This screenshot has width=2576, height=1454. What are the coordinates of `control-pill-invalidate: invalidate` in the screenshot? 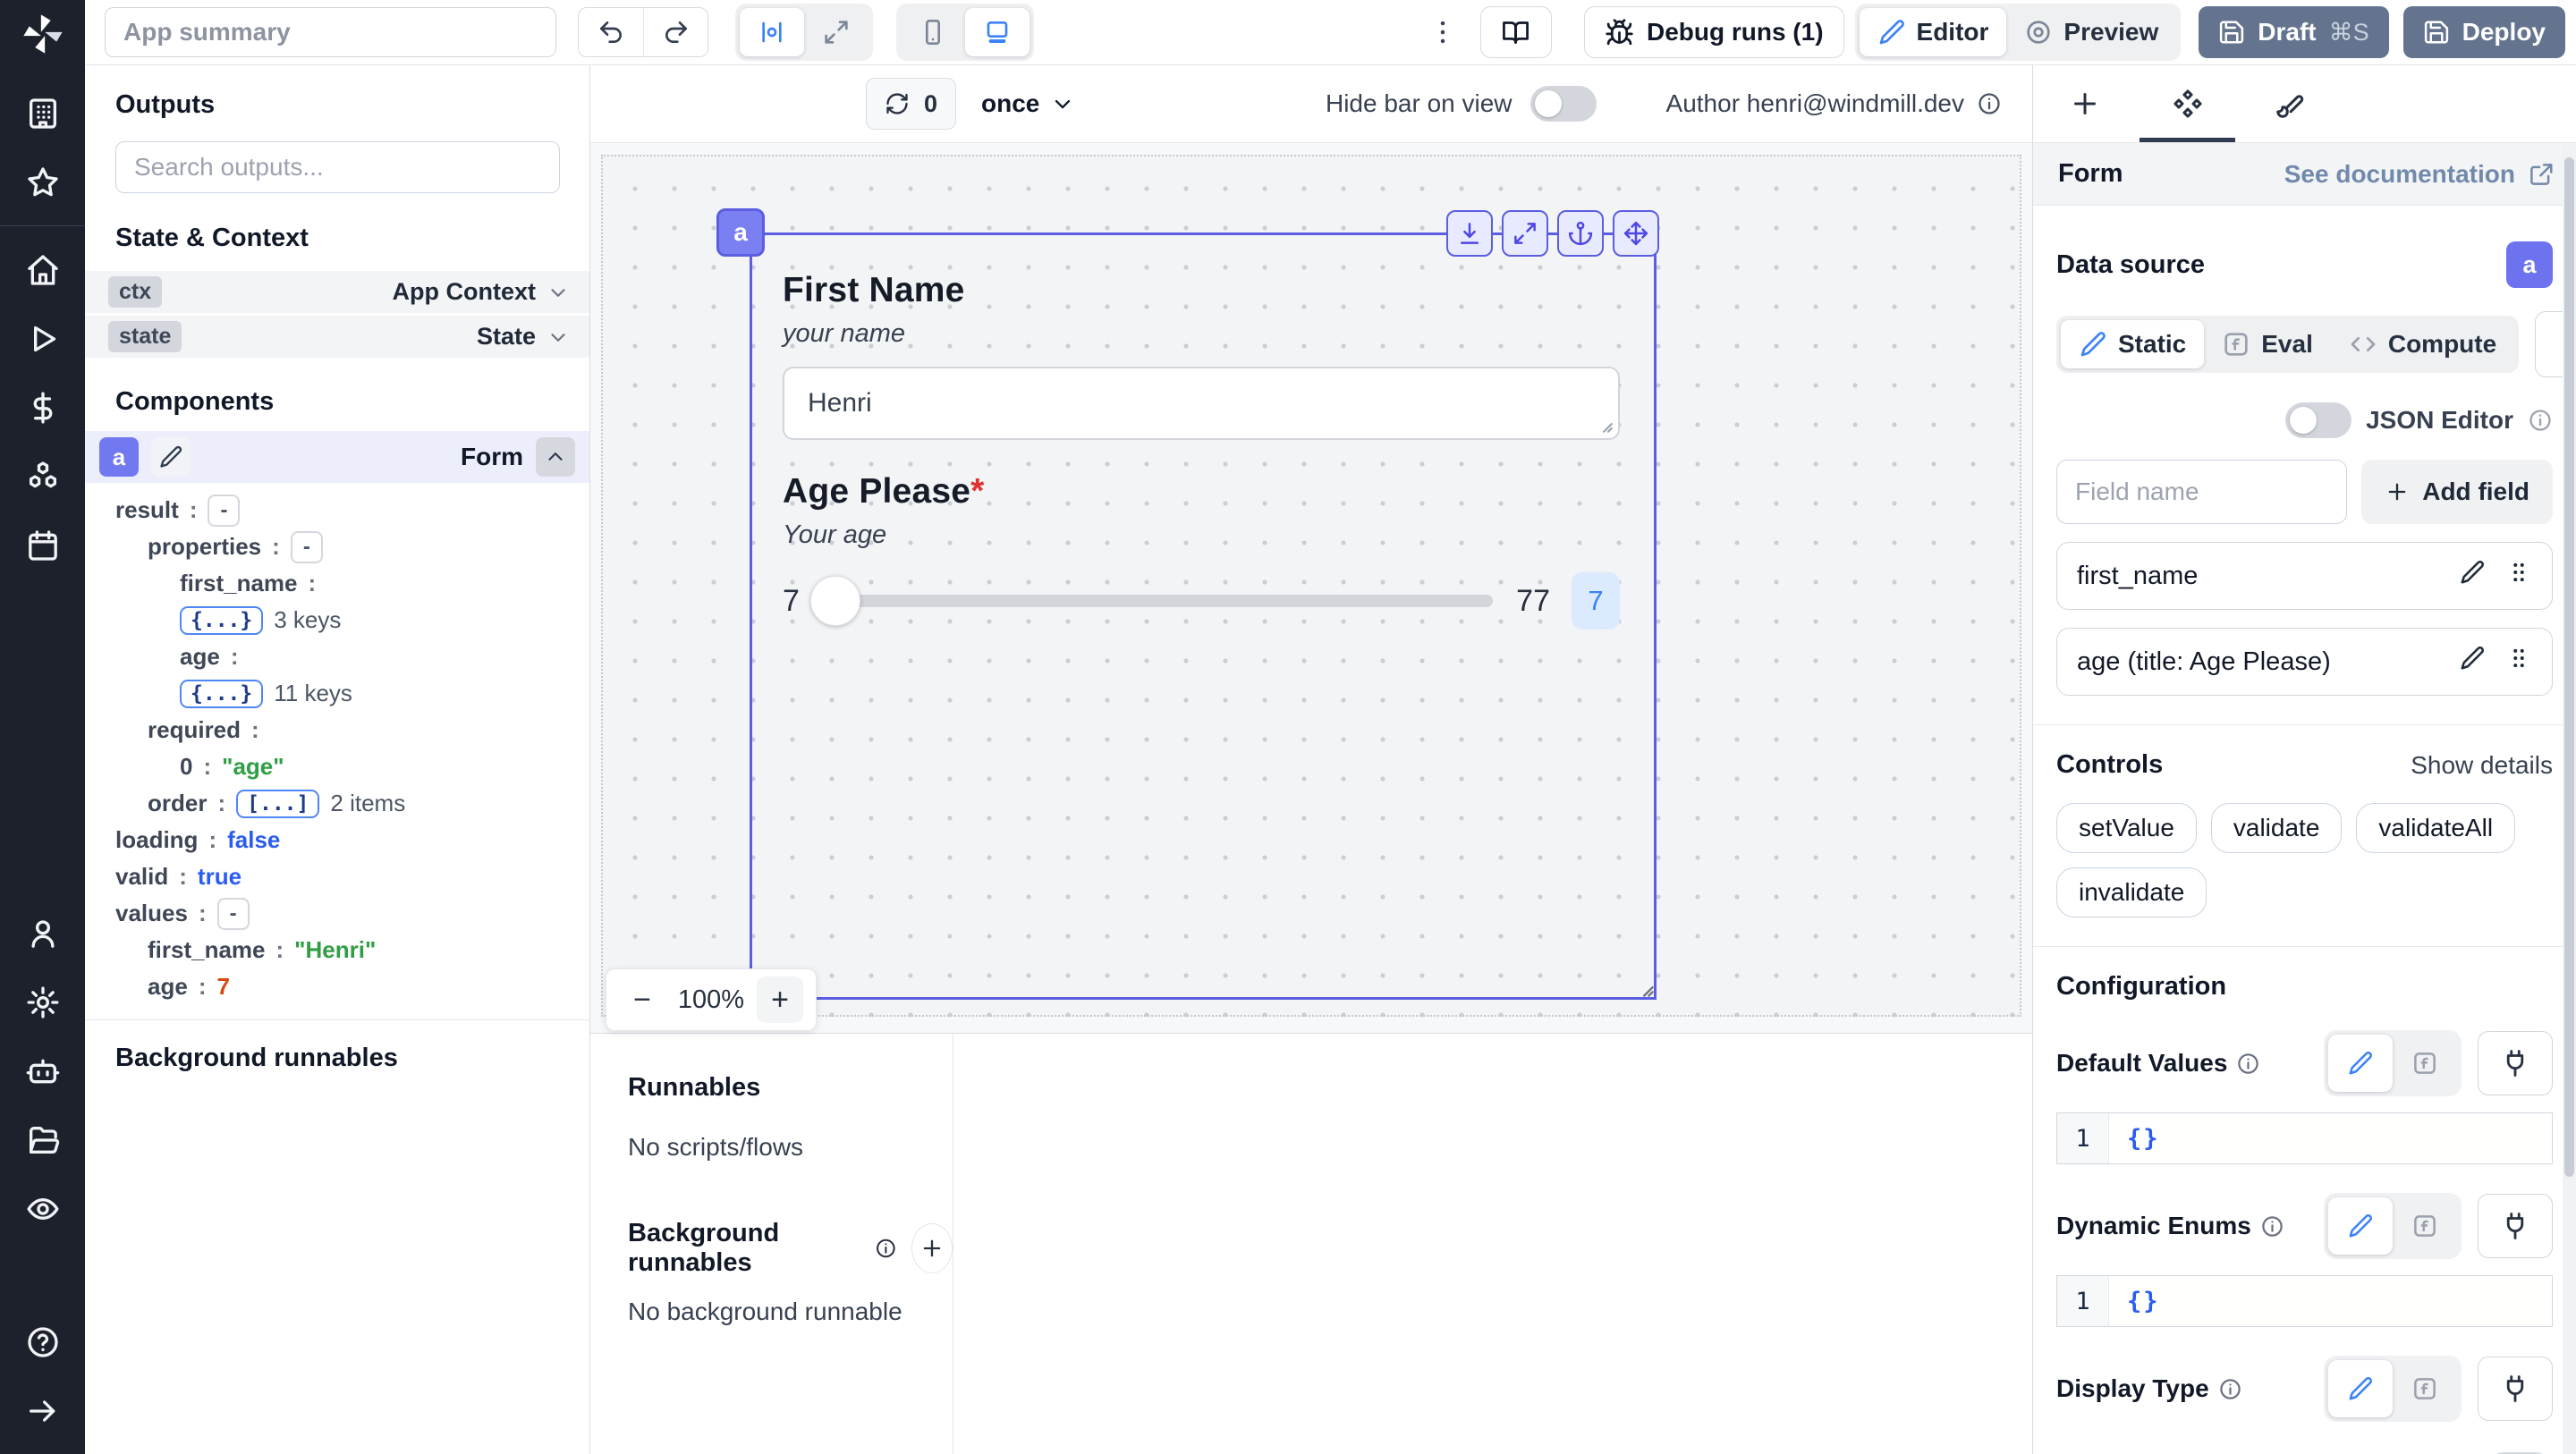 It's located at (2131, 892).